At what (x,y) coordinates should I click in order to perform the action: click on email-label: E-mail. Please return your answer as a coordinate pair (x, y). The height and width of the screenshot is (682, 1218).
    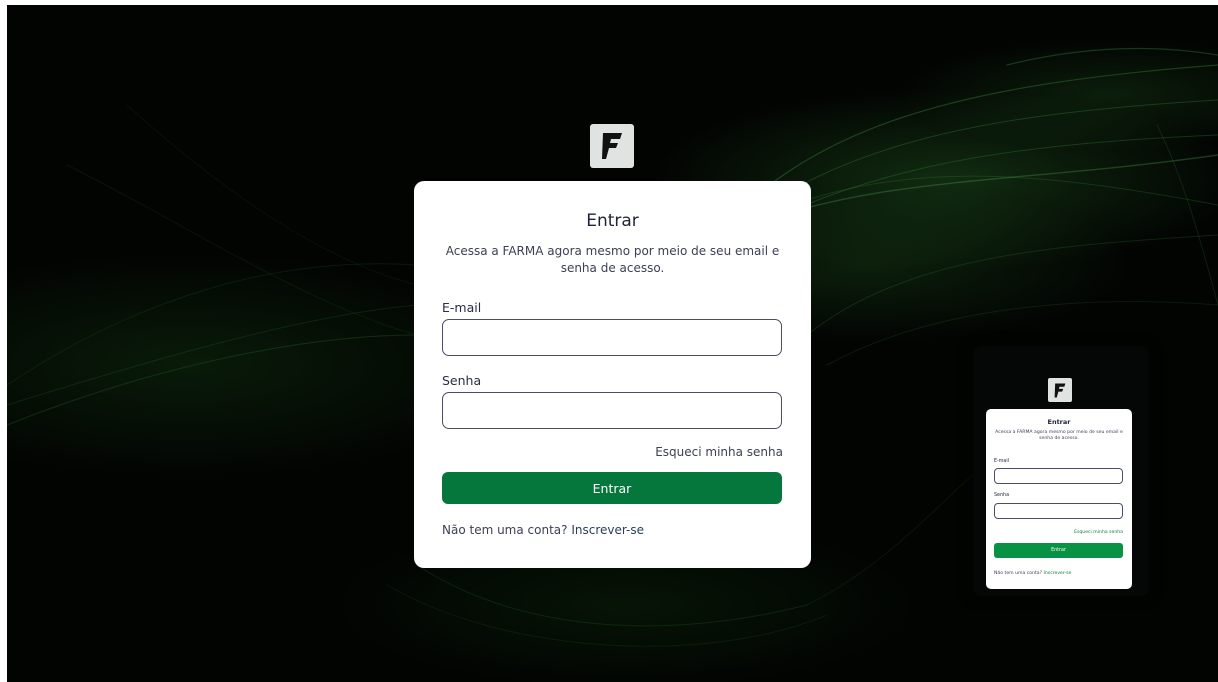
    Looking at the image, I should click on (462, 307).